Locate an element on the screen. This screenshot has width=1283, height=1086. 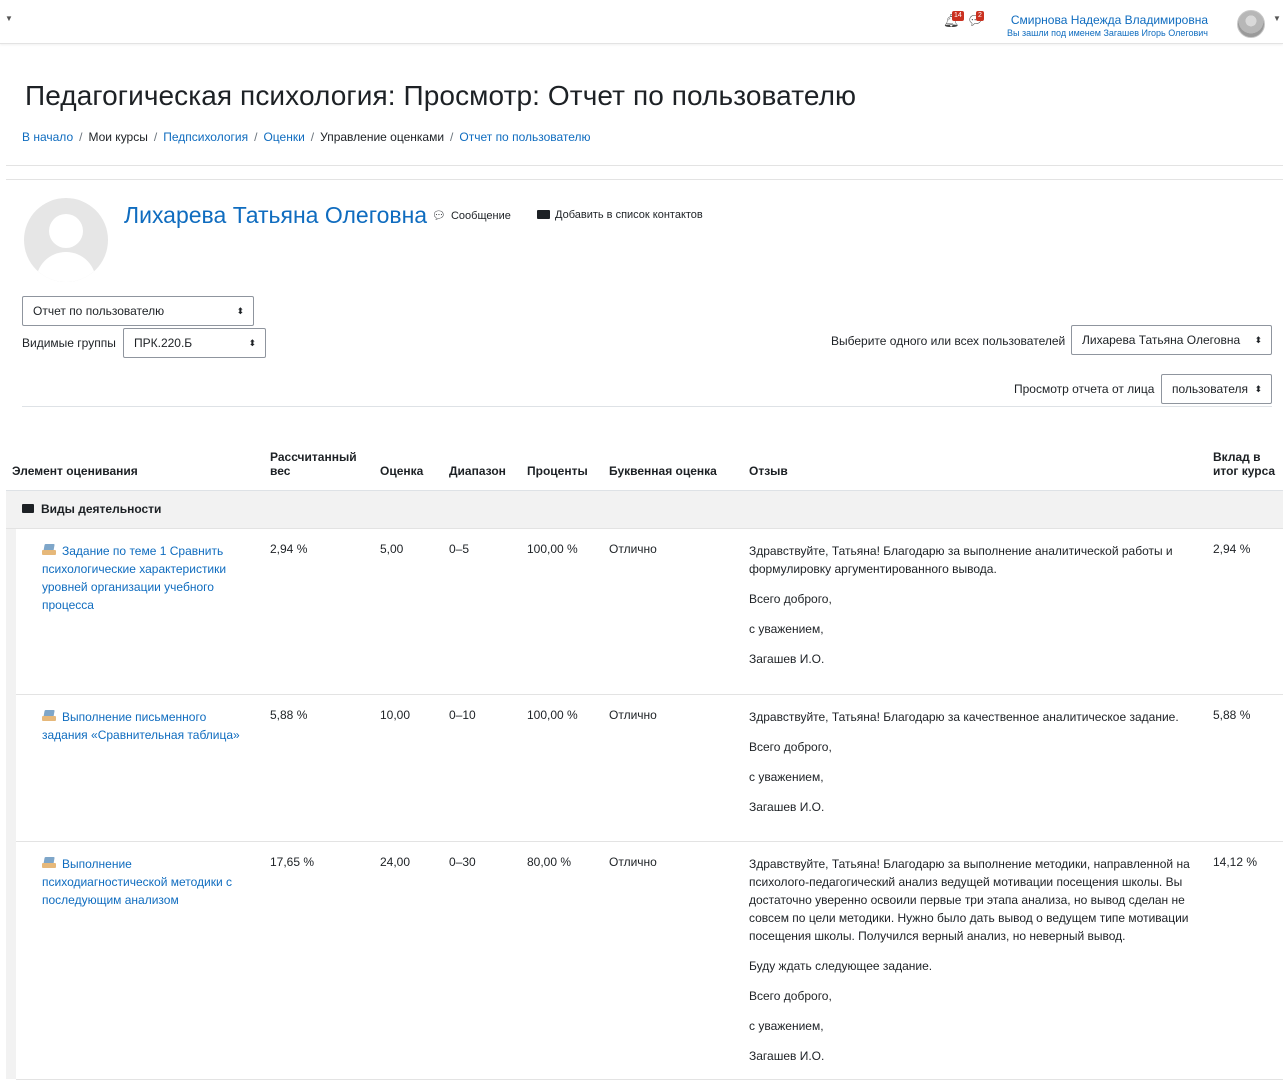
groups-select: ПРК.220.Б ⬍ is located at coordinates (194, 343).